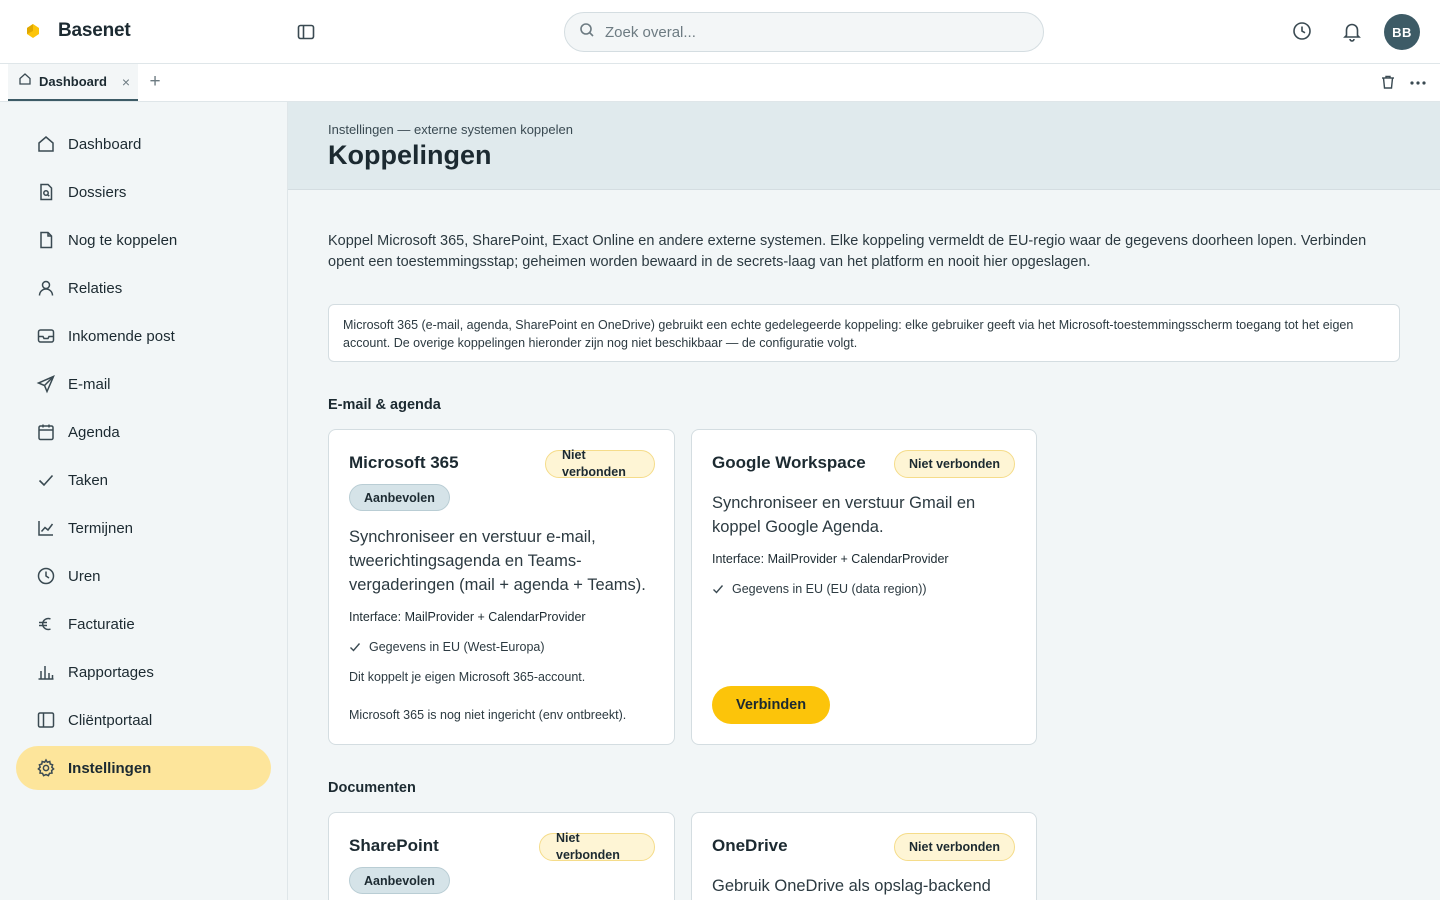  Describe the element at coordinates (111, 672) in the screenshot. I see `sidebar-item-label: Rapportages` at that location.